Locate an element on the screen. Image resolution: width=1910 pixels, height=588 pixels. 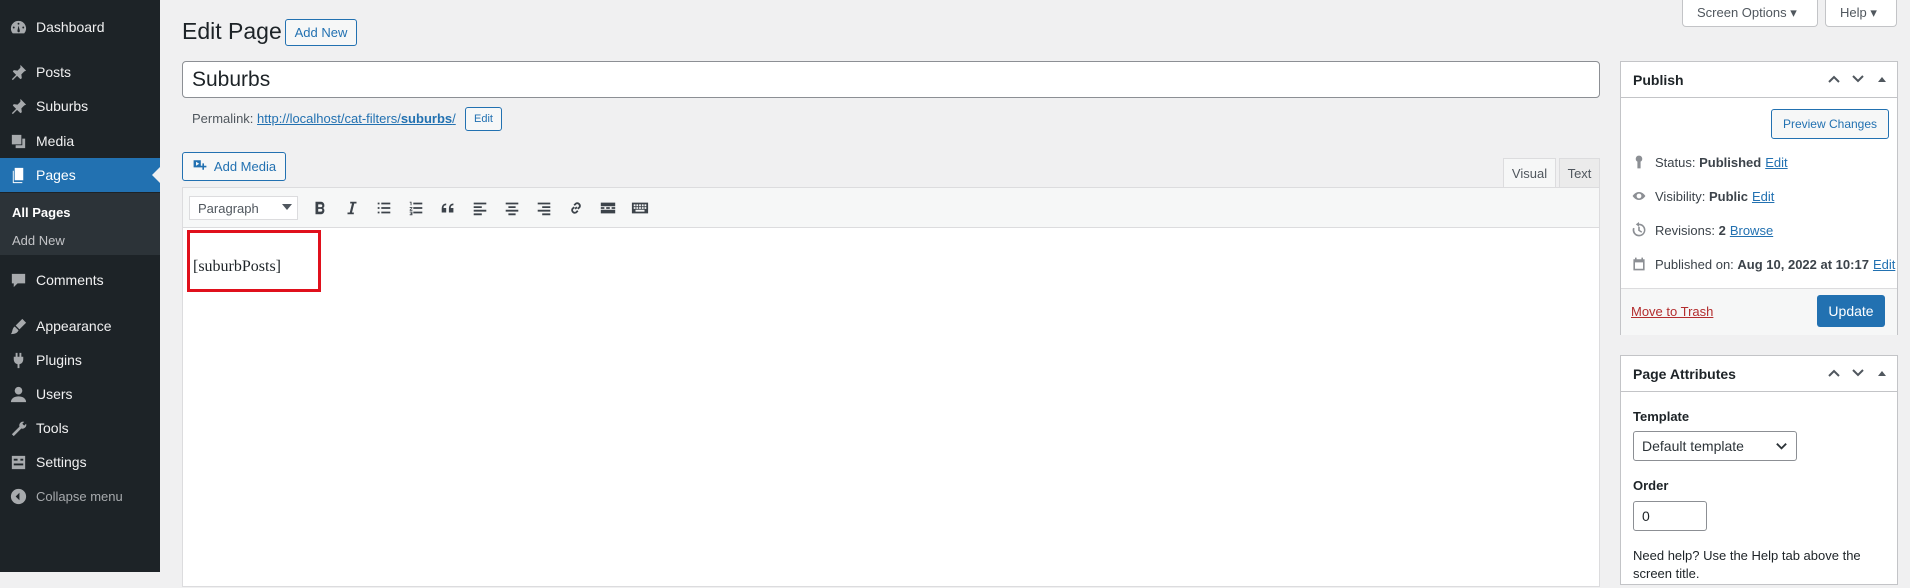
numbered-list-button is located at coordinates (416, 208).